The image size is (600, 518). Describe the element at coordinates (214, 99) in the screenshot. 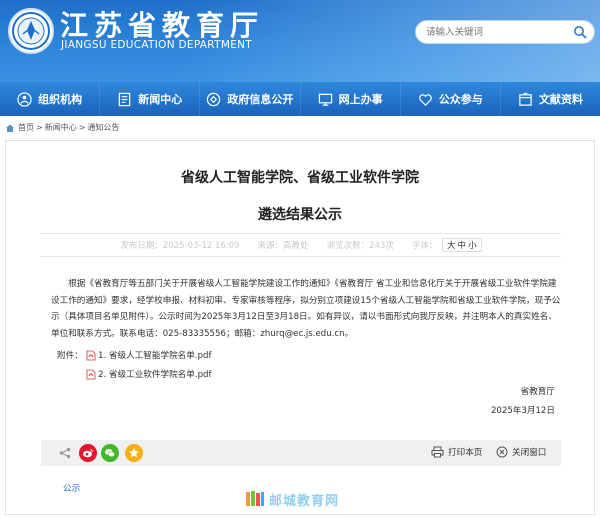

I see `info-icon` at that location.